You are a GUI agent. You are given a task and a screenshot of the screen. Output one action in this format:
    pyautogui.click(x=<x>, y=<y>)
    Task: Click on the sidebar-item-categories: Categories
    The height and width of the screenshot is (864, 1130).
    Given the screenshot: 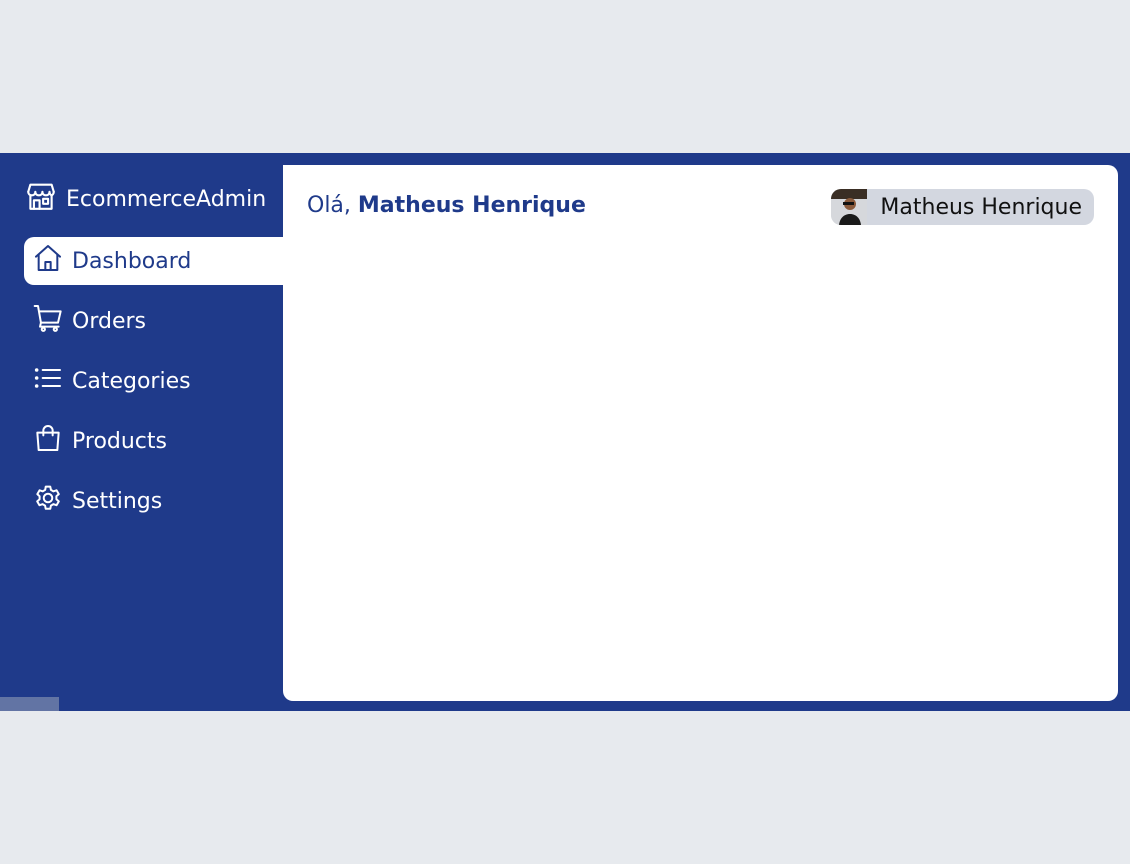 What is the action you would take?
    pyautogui.click(x=153, y=381)
    